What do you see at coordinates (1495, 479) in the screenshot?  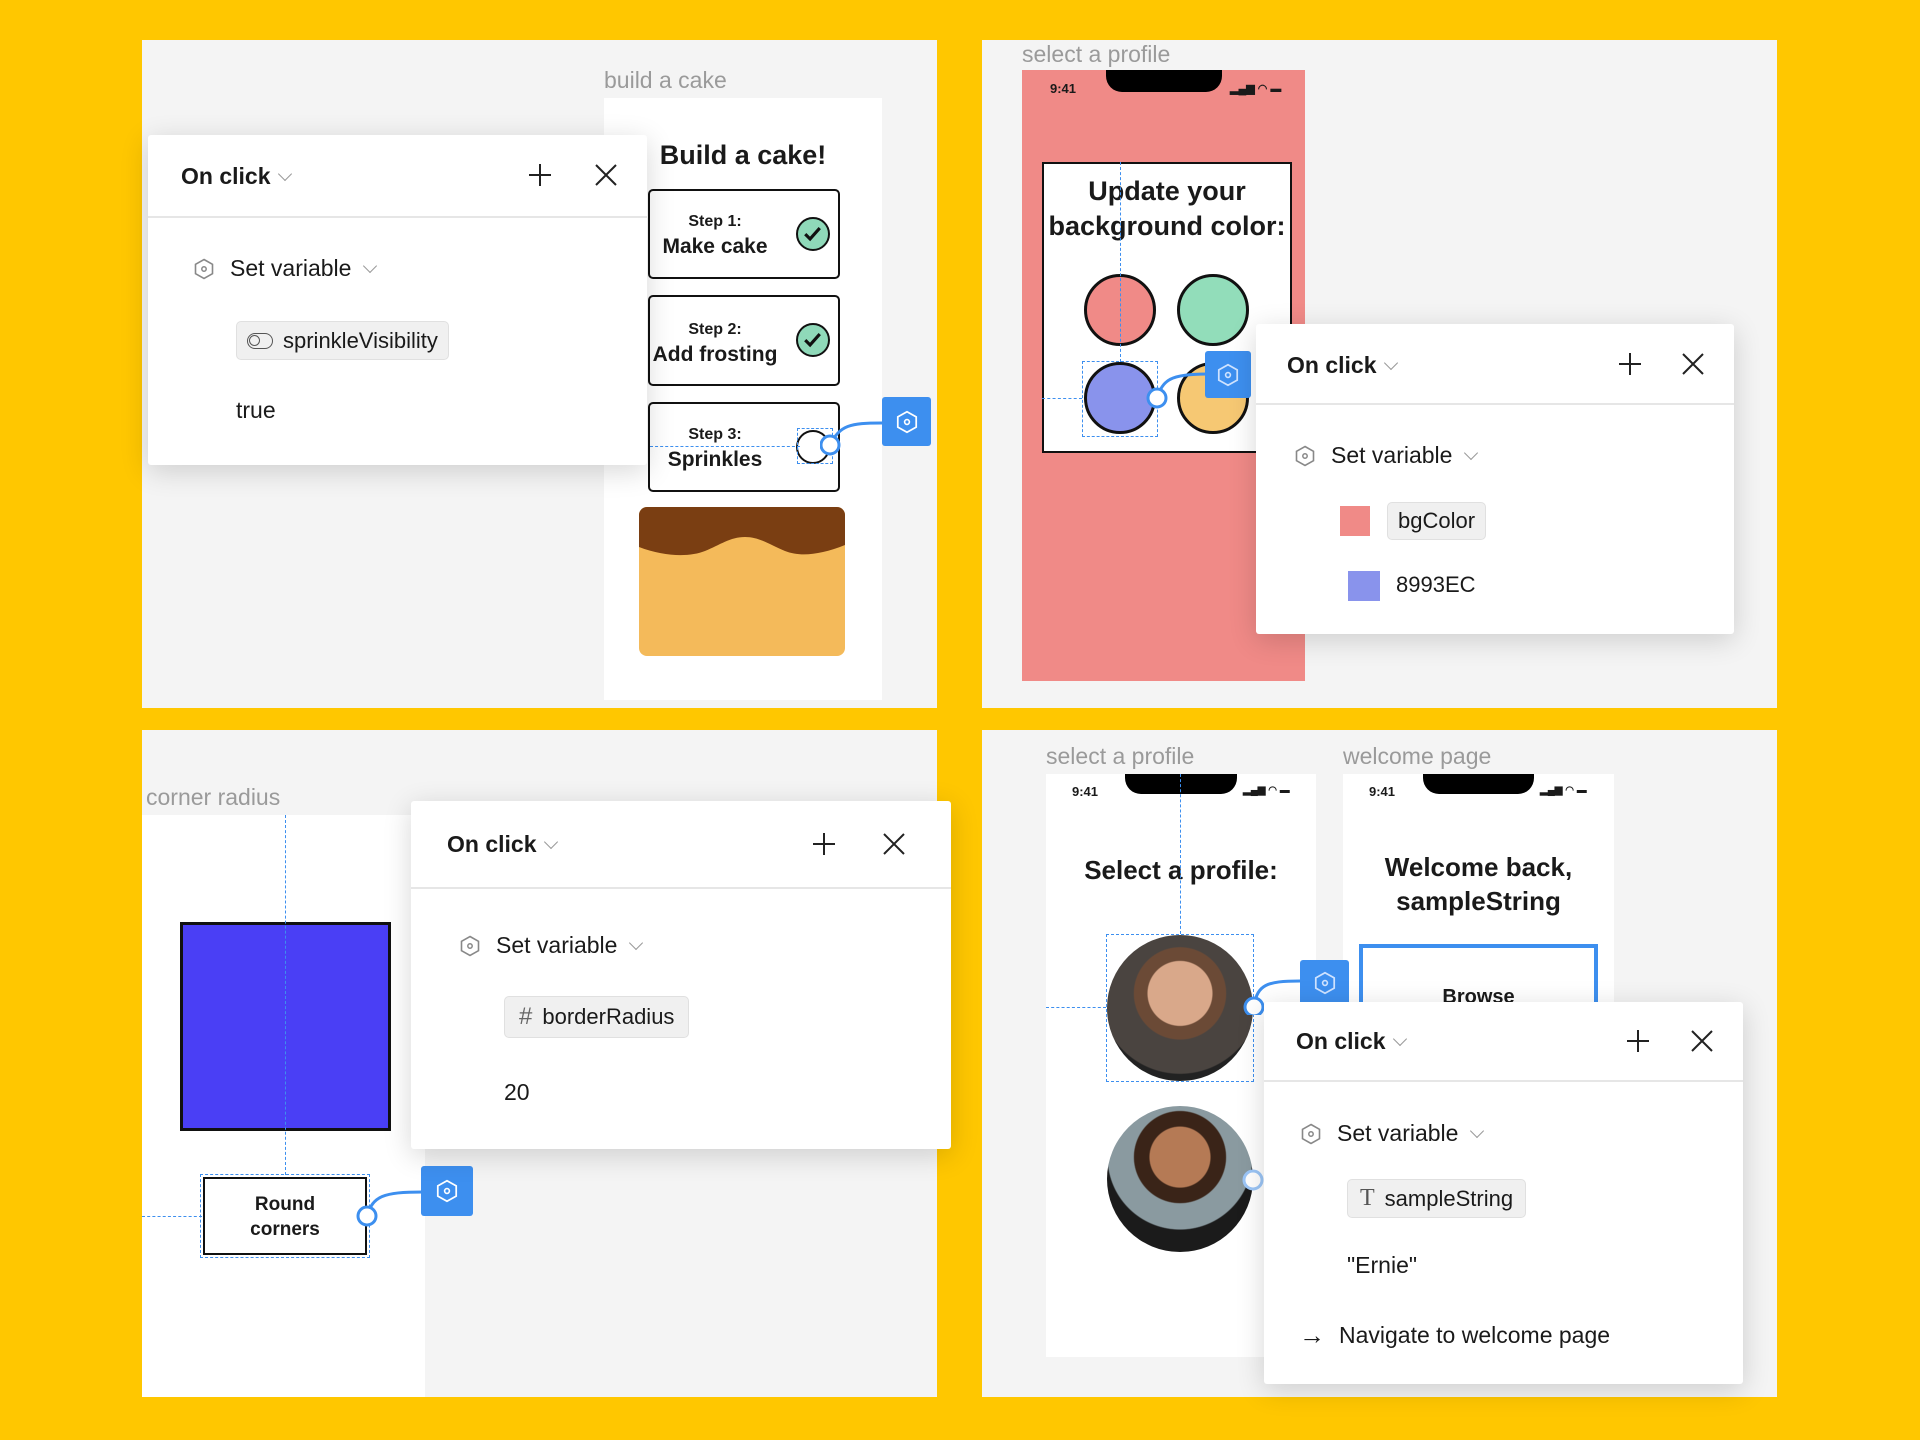 I see `interaction-popup: On click Set variable bgColor 8993EC` at bounding box center [1495, 479].